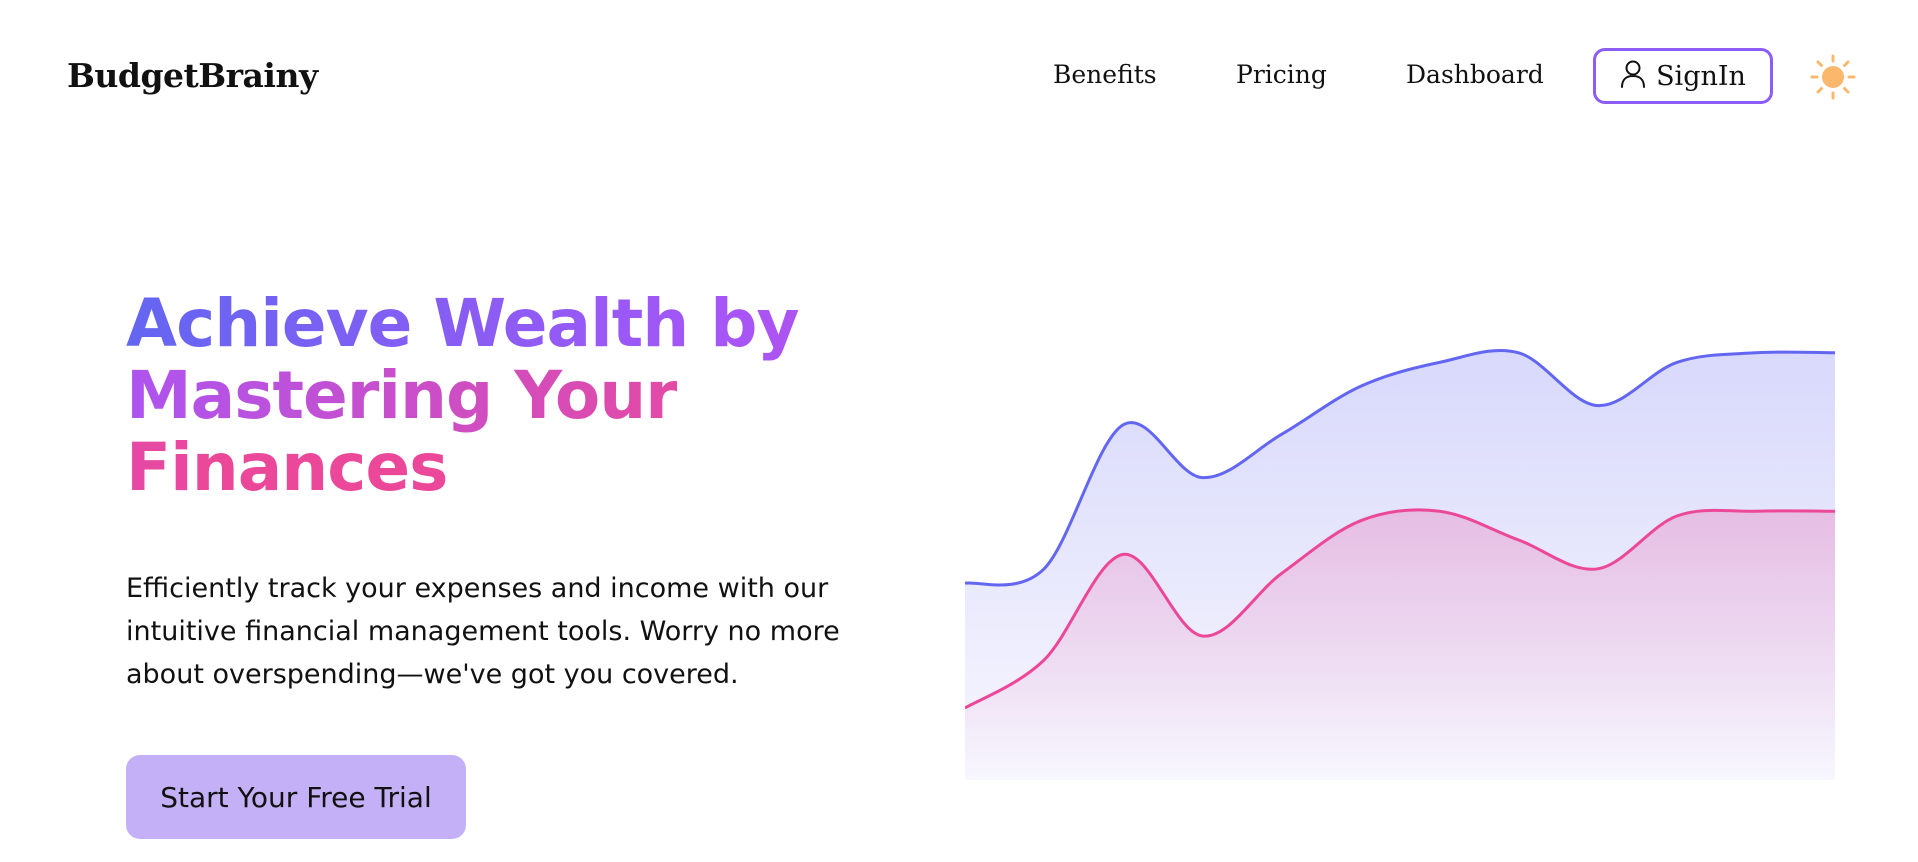  I want to click on theme-toggle, so click(1833, 77).